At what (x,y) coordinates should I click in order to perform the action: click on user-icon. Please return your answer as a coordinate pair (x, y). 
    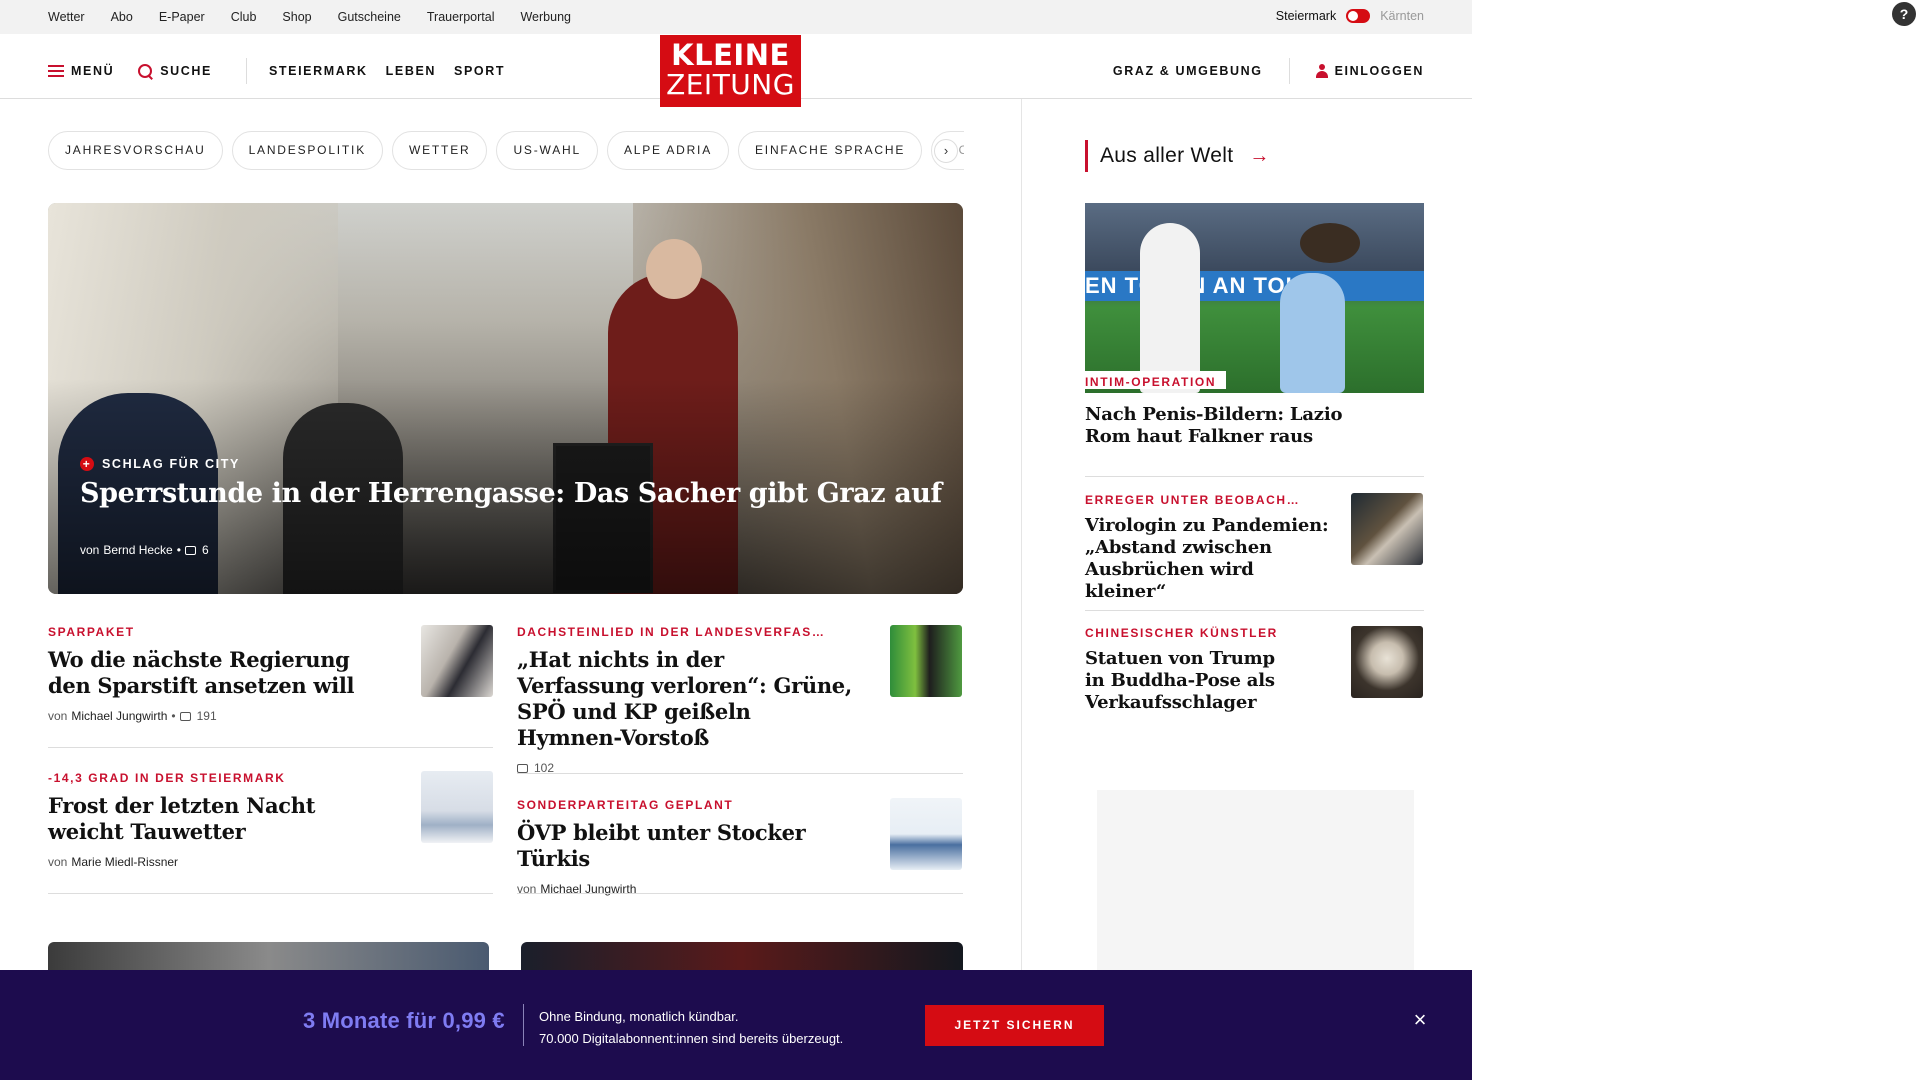
    Looking at the image, I should click on (1321, 71).